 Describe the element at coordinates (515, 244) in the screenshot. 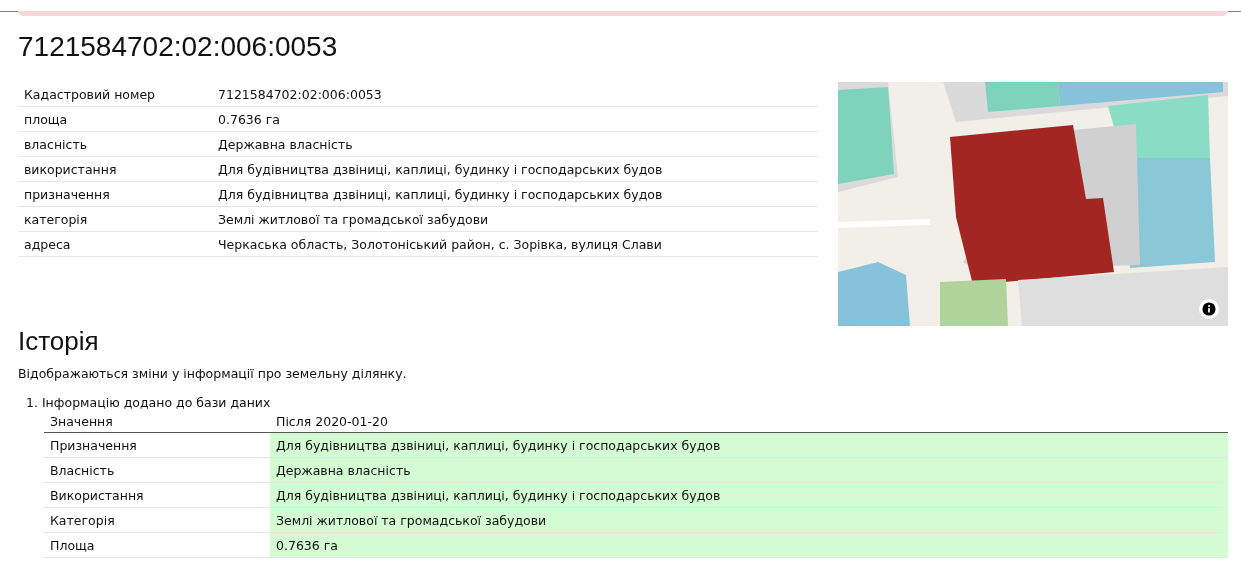

I see `property-value: Черкаська область, Золотоніський район, с. Зорівка, вулиця Слави` at that location.